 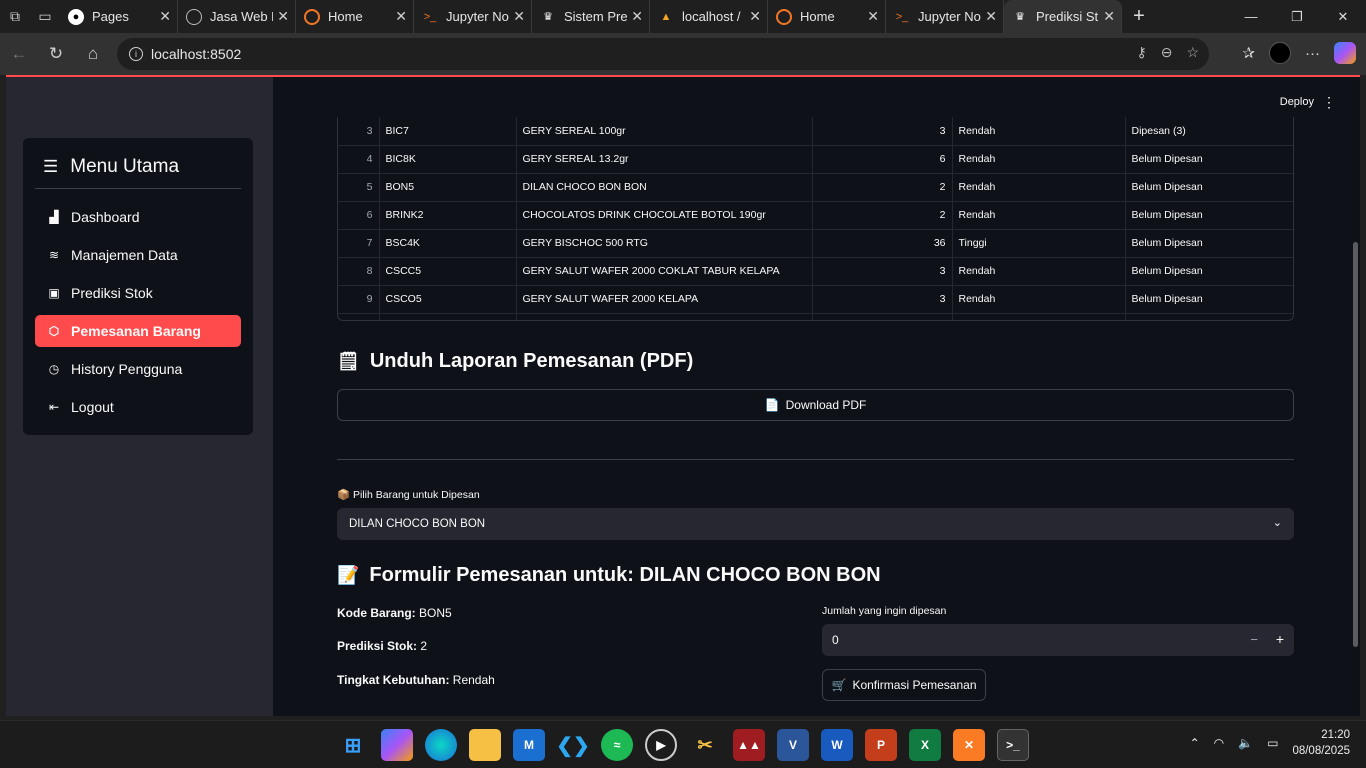 I want to click on kebab-menu-icon: ⋮, so click(x=1329, y=102).